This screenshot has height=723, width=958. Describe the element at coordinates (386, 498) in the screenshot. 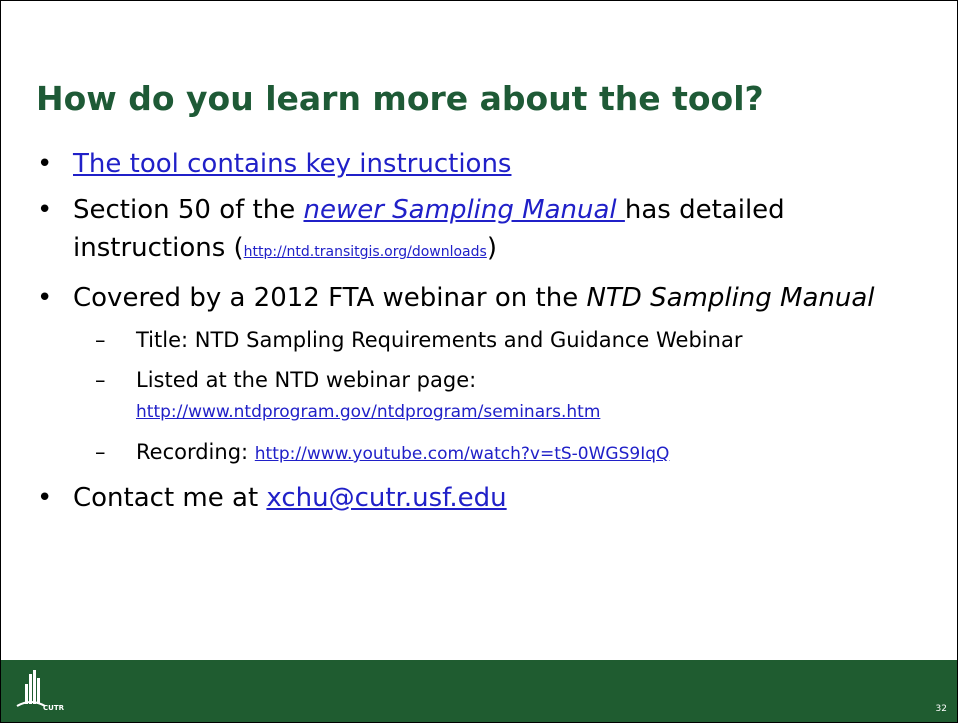

I see `email-link: xchu@cutr.usf.edu` at that location.